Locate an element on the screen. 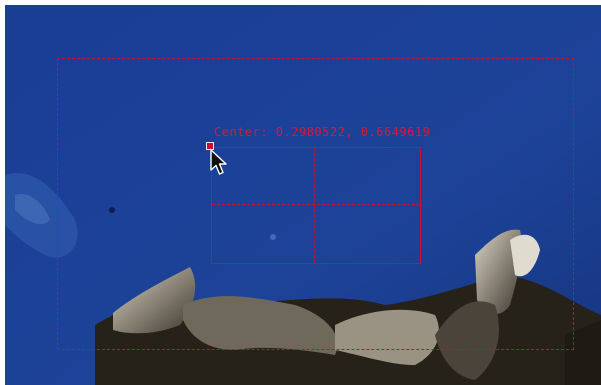  horizontal-center-guide is located at coordinates (316, 204).